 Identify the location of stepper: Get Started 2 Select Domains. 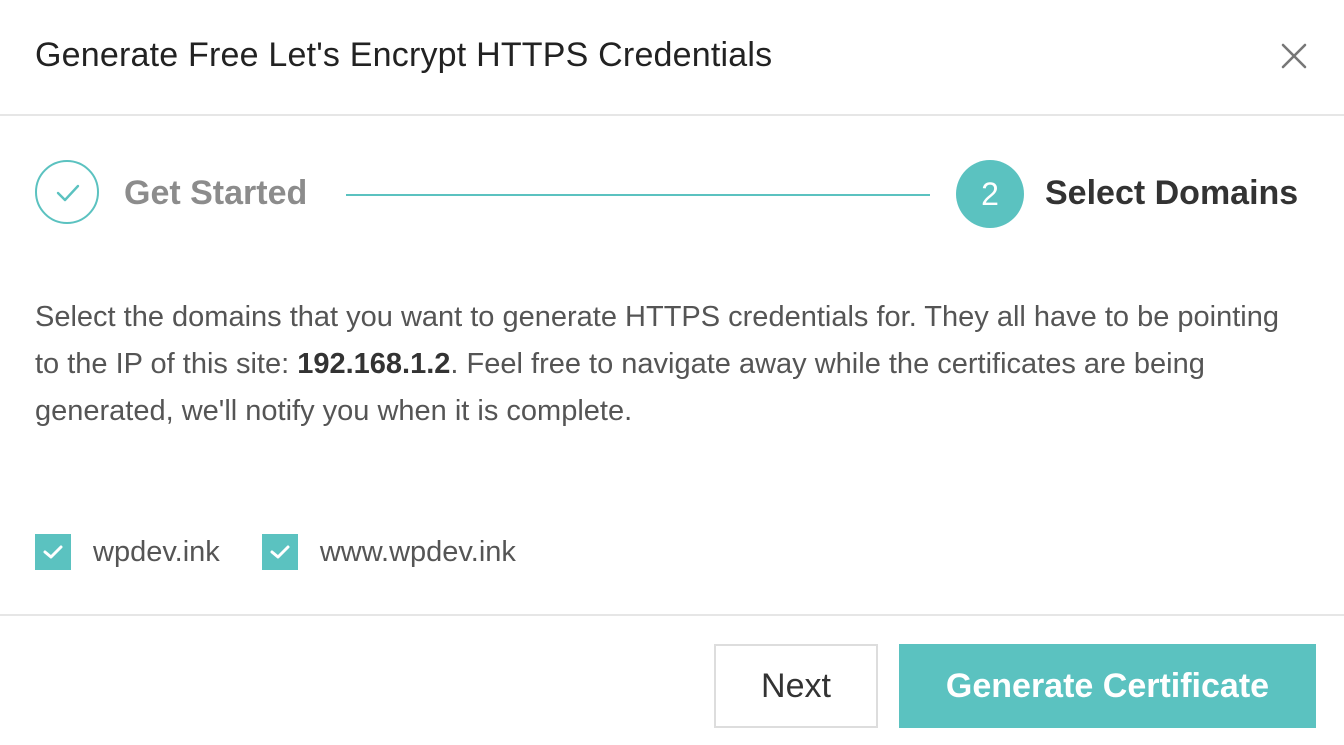
(672, 194).